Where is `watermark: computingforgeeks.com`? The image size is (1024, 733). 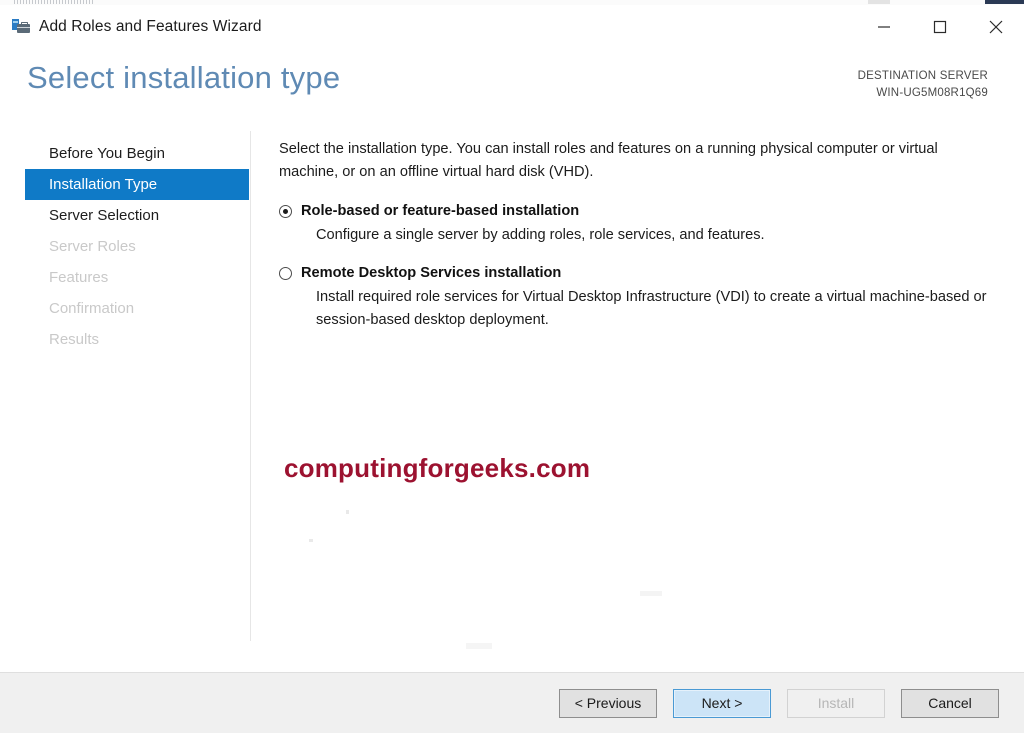 watermark: computingforgeeks.com is located at coordinates (437, 468).